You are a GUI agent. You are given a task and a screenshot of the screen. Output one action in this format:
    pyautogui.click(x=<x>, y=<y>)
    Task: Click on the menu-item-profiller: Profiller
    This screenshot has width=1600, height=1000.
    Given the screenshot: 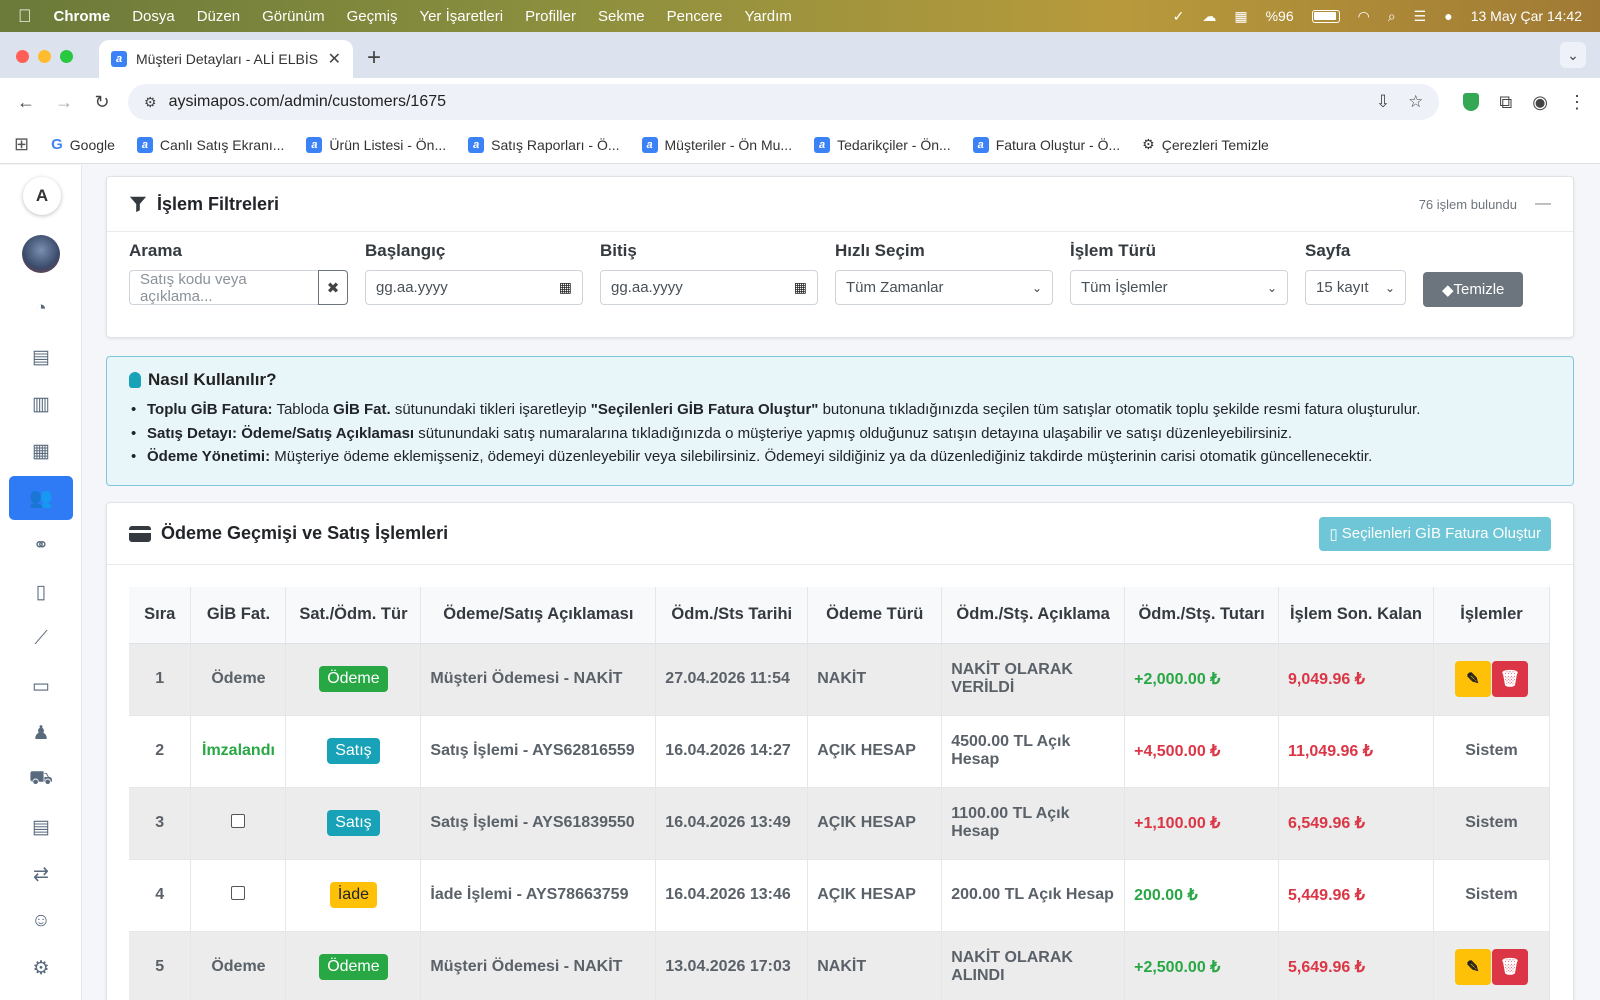 What is the action you would take?
    pyautogui.click(x=550, y=16)
    